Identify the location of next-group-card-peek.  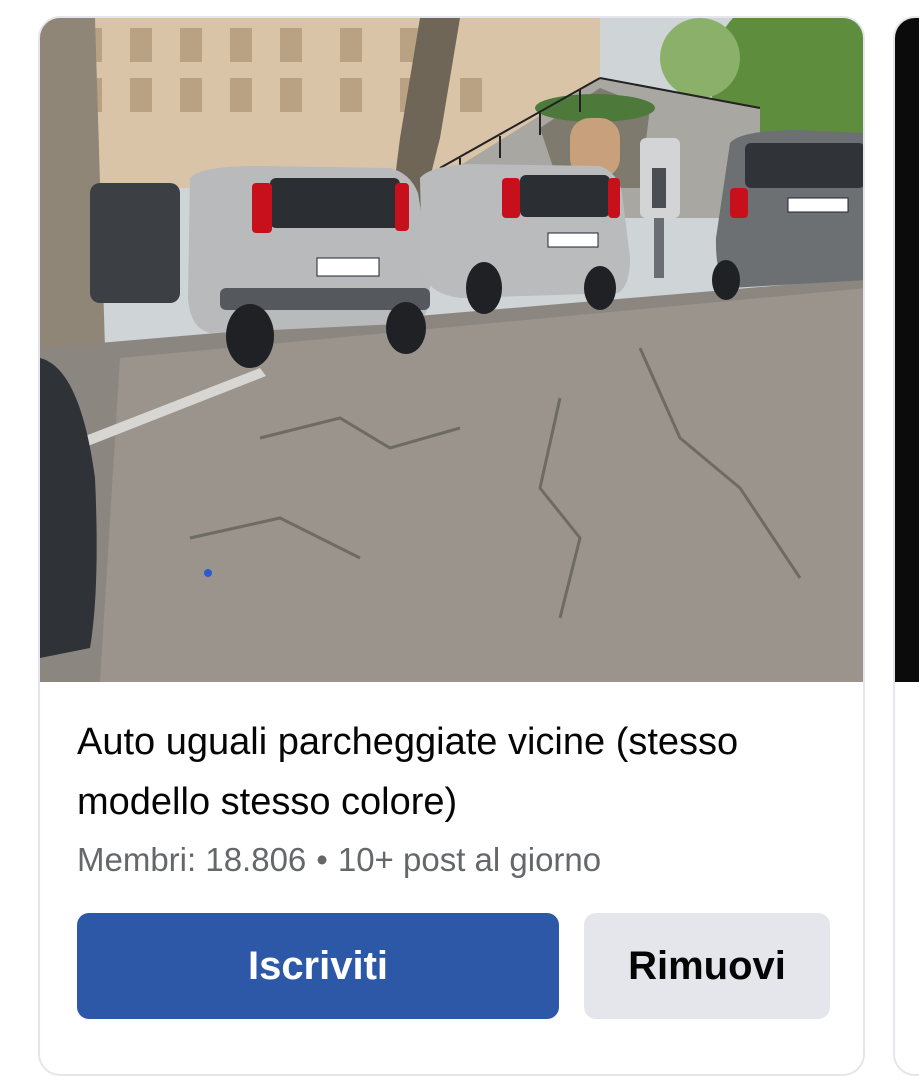
(906, 546).